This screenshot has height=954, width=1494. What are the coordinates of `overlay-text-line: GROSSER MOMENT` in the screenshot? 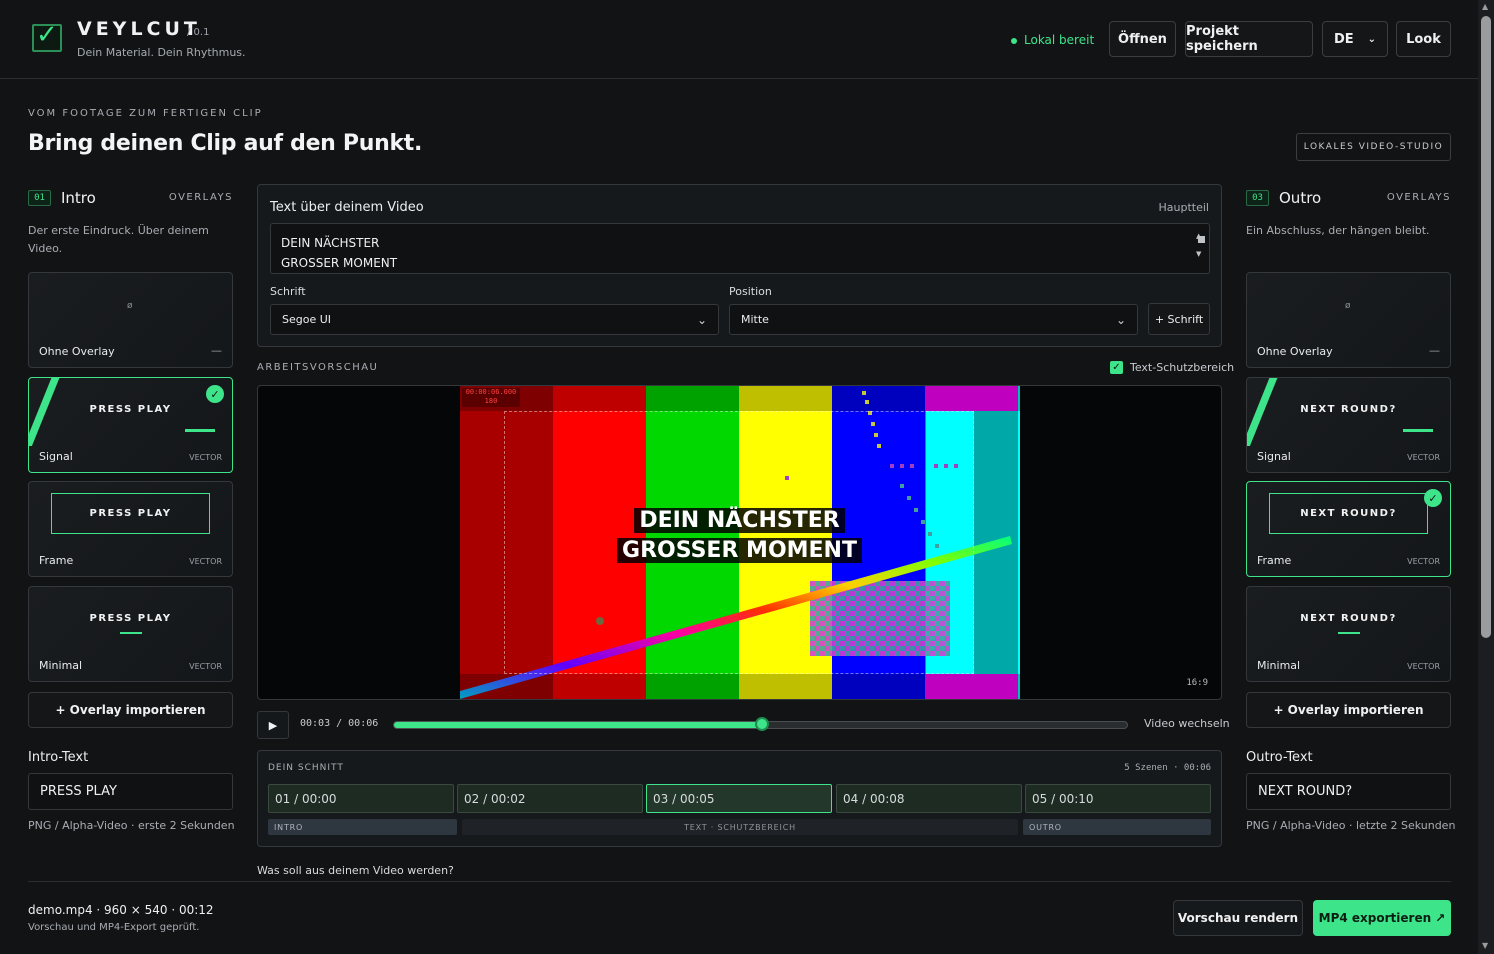 It's located at (739, 550).